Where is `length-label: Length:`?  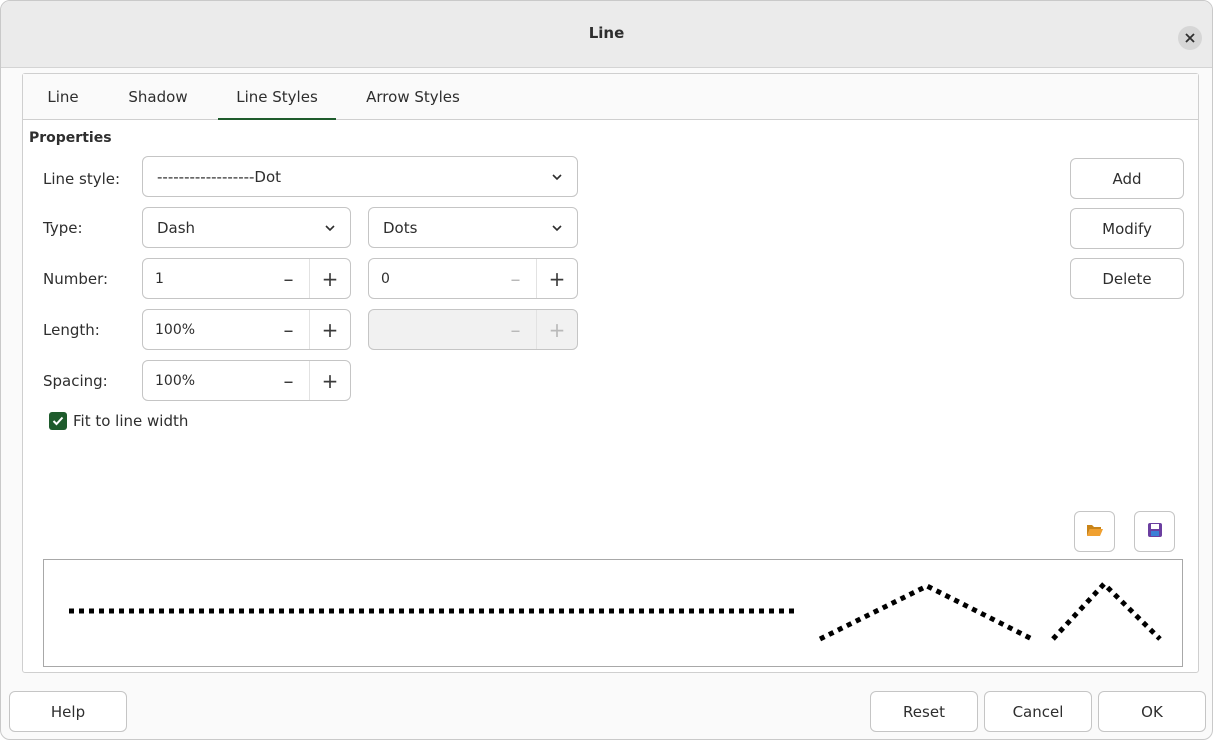
length-label: Length: is located at coordinates (71, 330).